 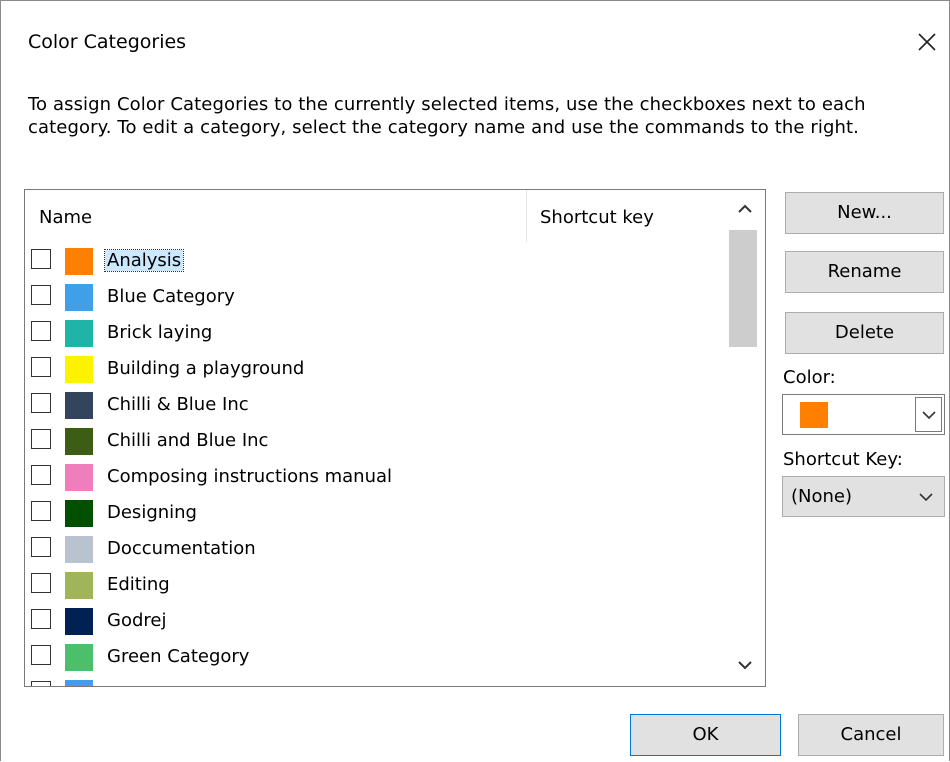 I want to click on scrollbar-thumb, so click(x=743, y=288).